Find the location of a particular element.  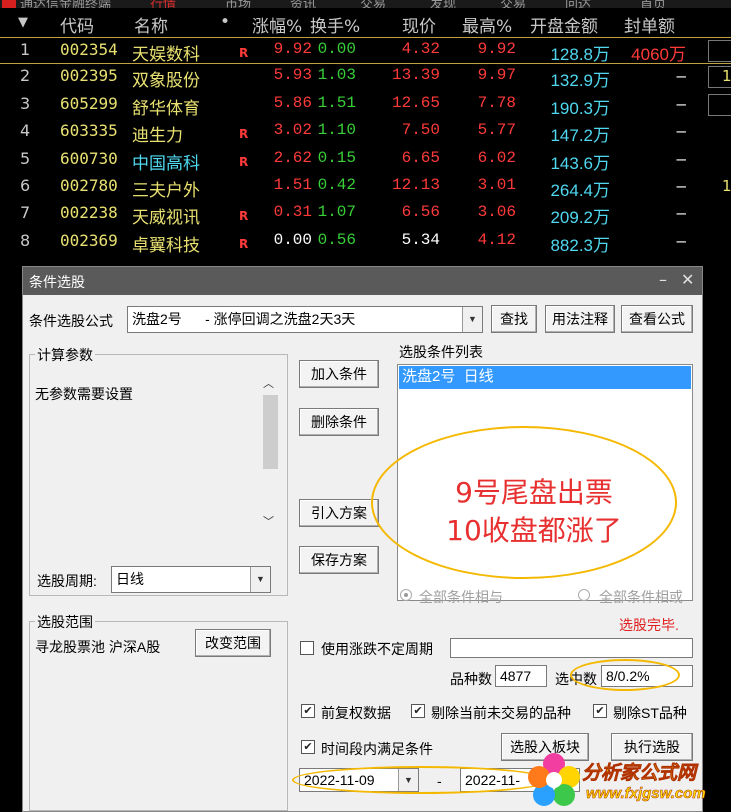

change-pct: 3.02 is located at coordinates (292, 130).